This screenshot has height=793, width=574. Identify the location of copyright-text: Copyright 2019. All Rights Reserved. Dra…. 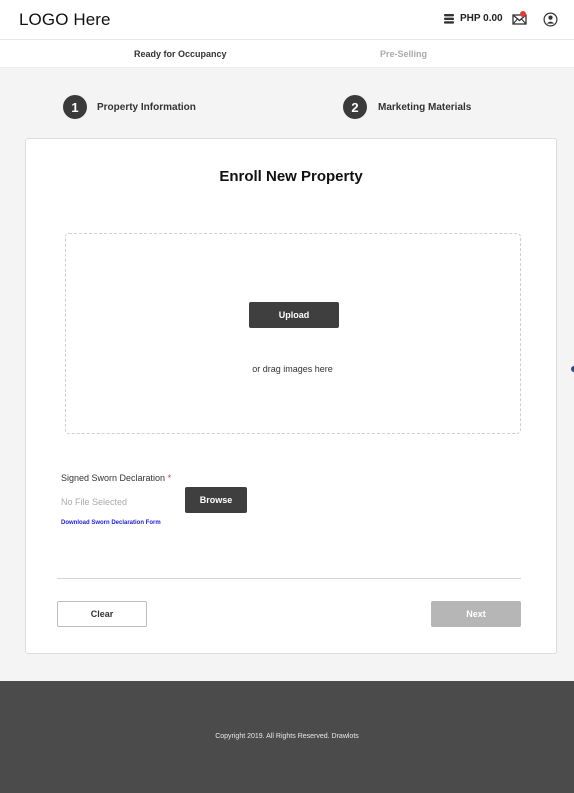
(287, 736).